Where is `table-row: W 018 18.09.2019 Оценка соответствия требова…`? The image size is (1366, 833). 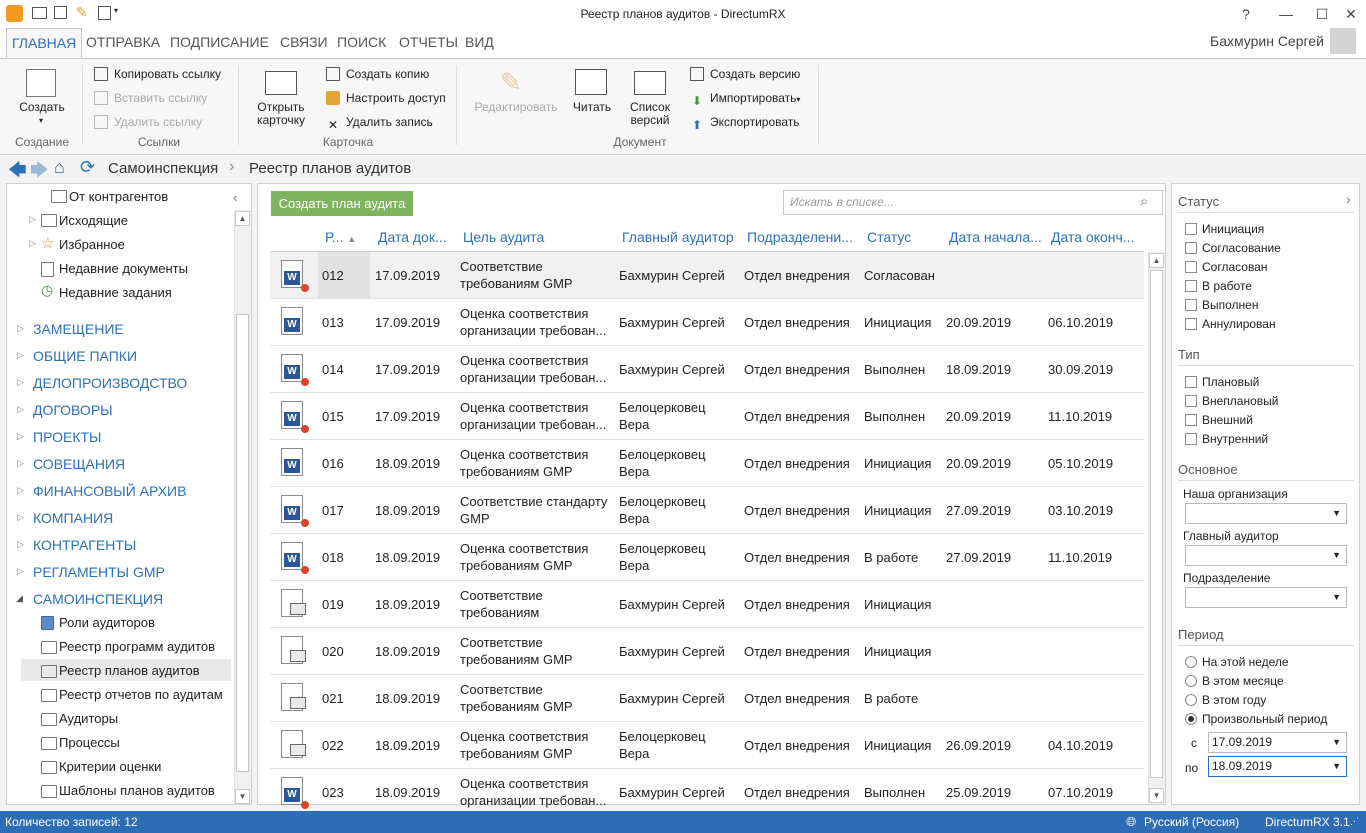
table-row: W 018 18.09.2019 Оценка соответствия требова… is located at coordinates (707, 557).